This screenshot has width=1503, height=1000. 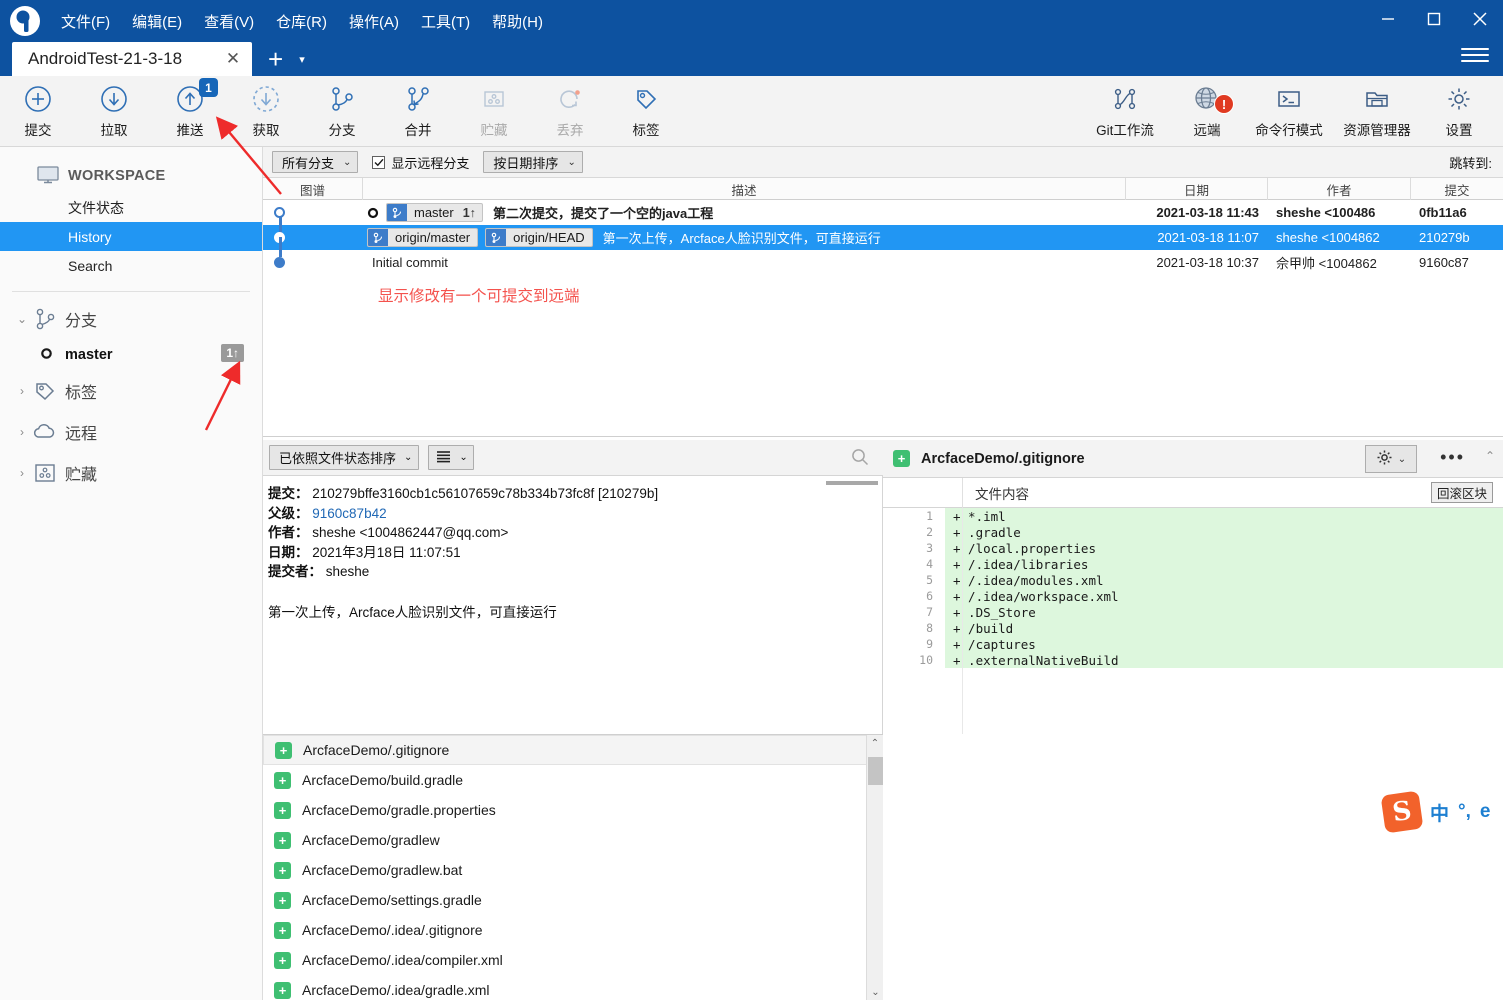 What do you see at coordinates (423, 237) in the screenshot?
I see `ref-badge-origin-master: origin/master` at bounding box center [423, 237].